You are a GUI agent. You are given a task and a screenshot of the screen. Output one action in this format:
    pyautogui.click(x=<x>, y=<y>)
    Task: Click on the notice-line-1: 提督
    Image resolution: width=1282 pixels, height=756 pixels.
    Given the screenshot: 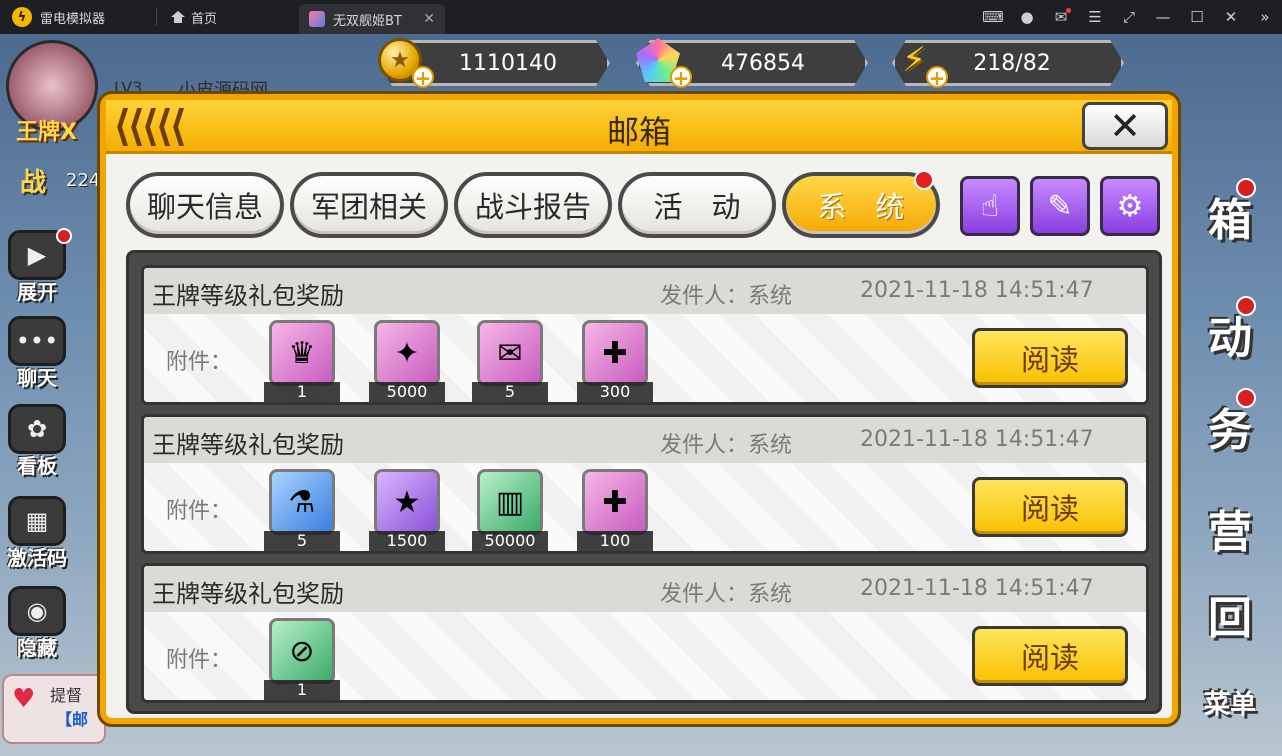 What is the action you would take?
    pyautogui.click(x=66, y=695)
    